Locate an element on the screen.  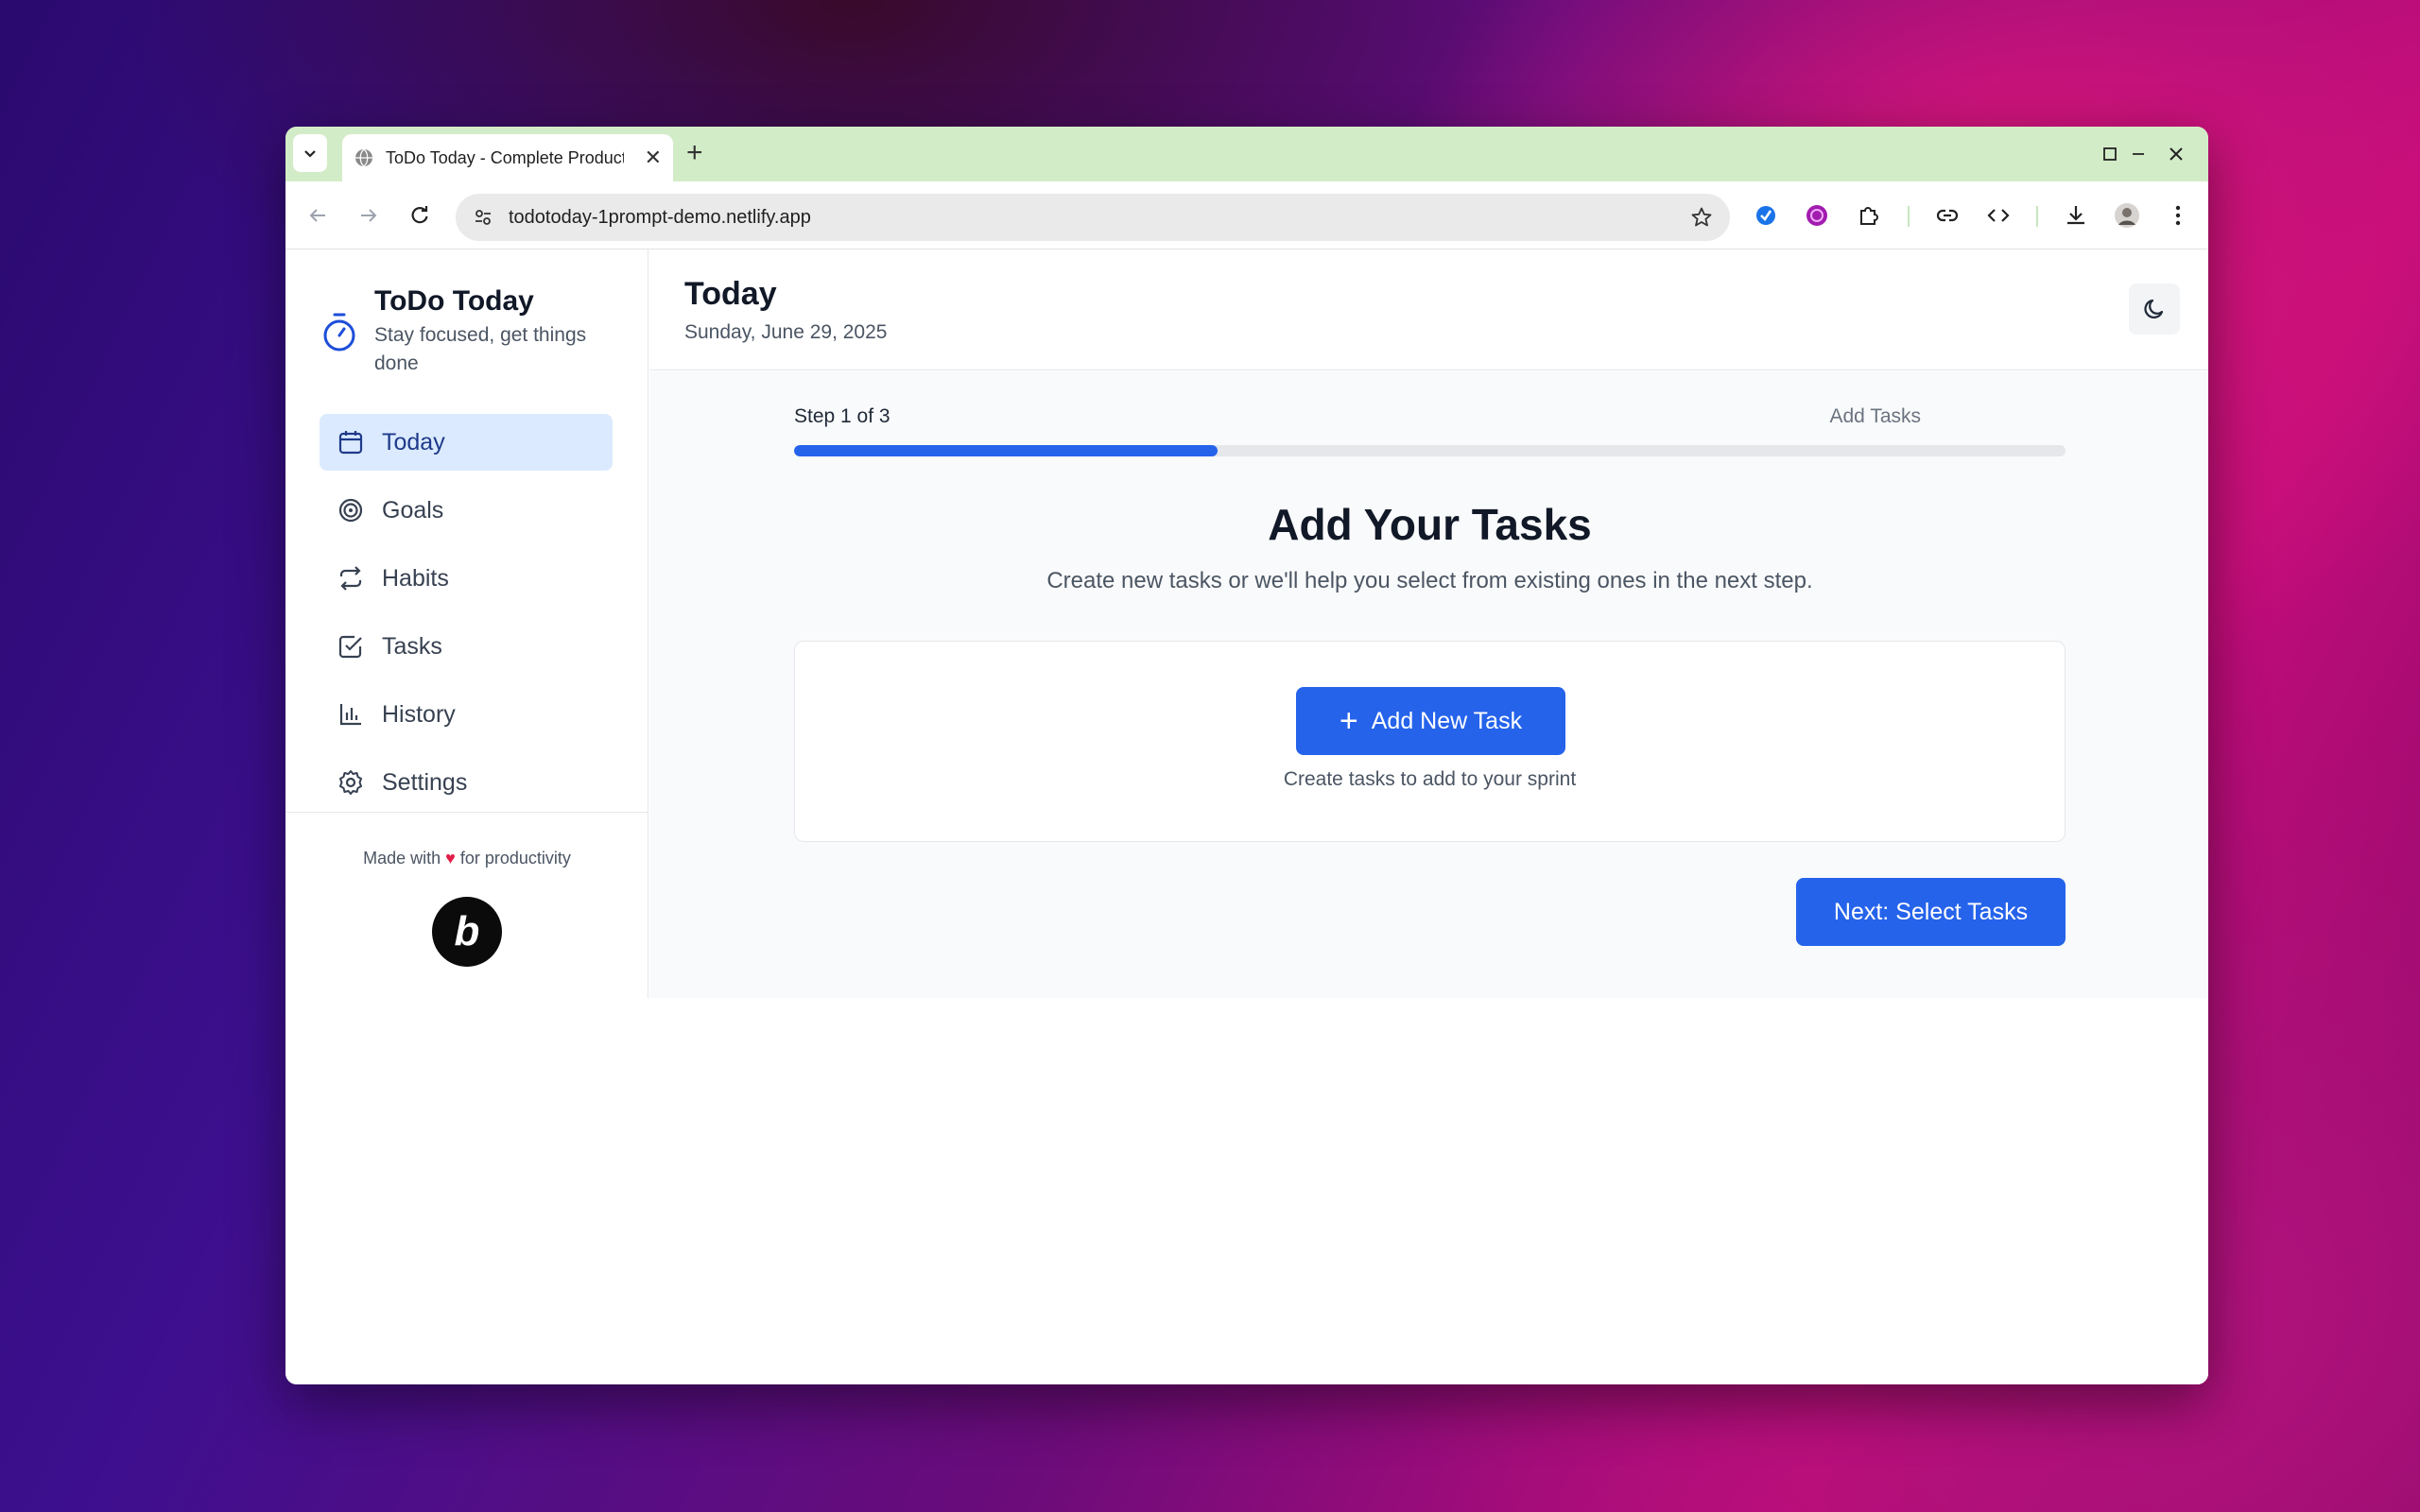
close-window-button is located at coordinates (2176, 154).